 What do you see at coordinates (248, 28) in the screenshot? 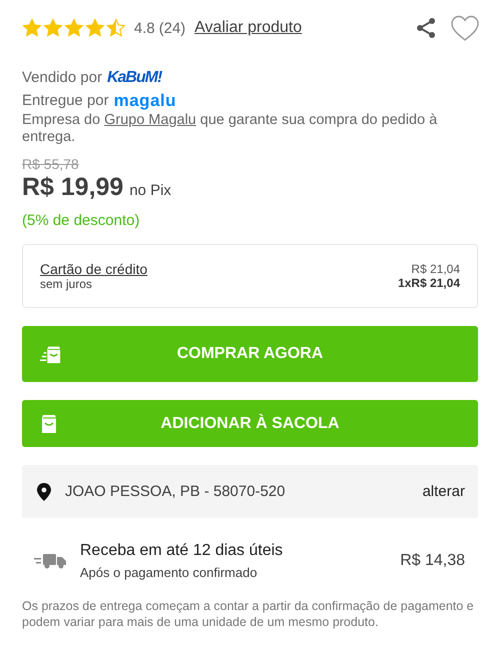
I see `review-link: Avaliar produto` at bounding box center [248, 28].